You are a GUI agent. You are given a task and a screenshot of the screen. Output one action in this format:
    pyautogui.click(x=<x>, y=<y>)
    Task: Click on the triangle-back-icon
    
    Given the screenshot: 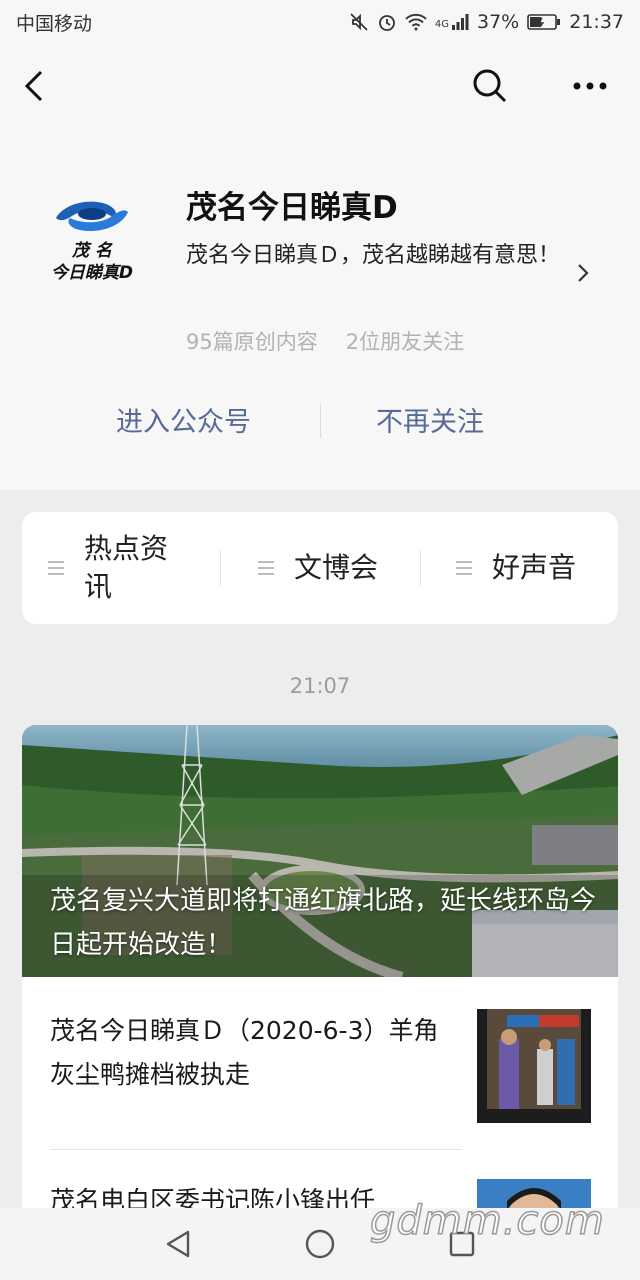 What is the action you would take?
    pyautogui.click(x=178, y=1244)
    